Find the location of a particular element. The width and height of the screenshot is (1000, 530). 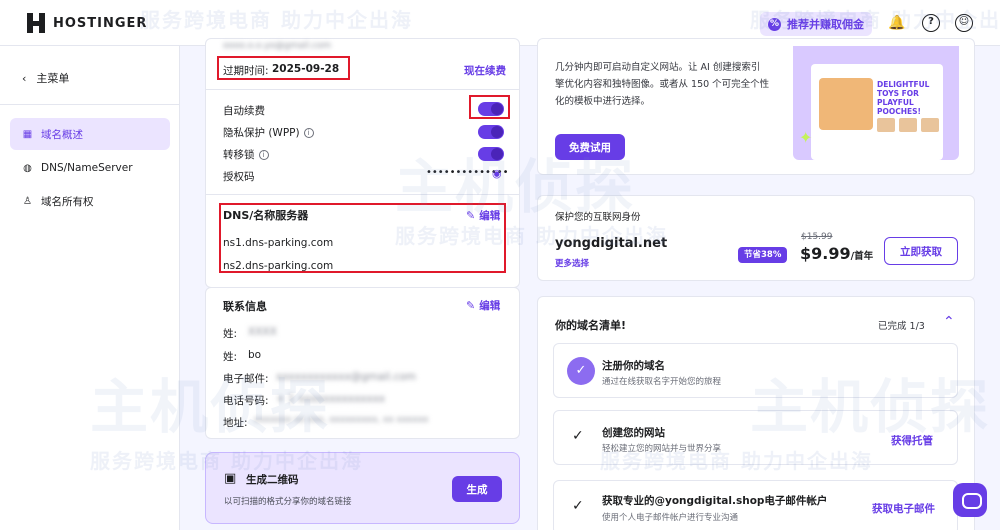

renew-now-link: 现在续费 is located at coordinates (485, 70).